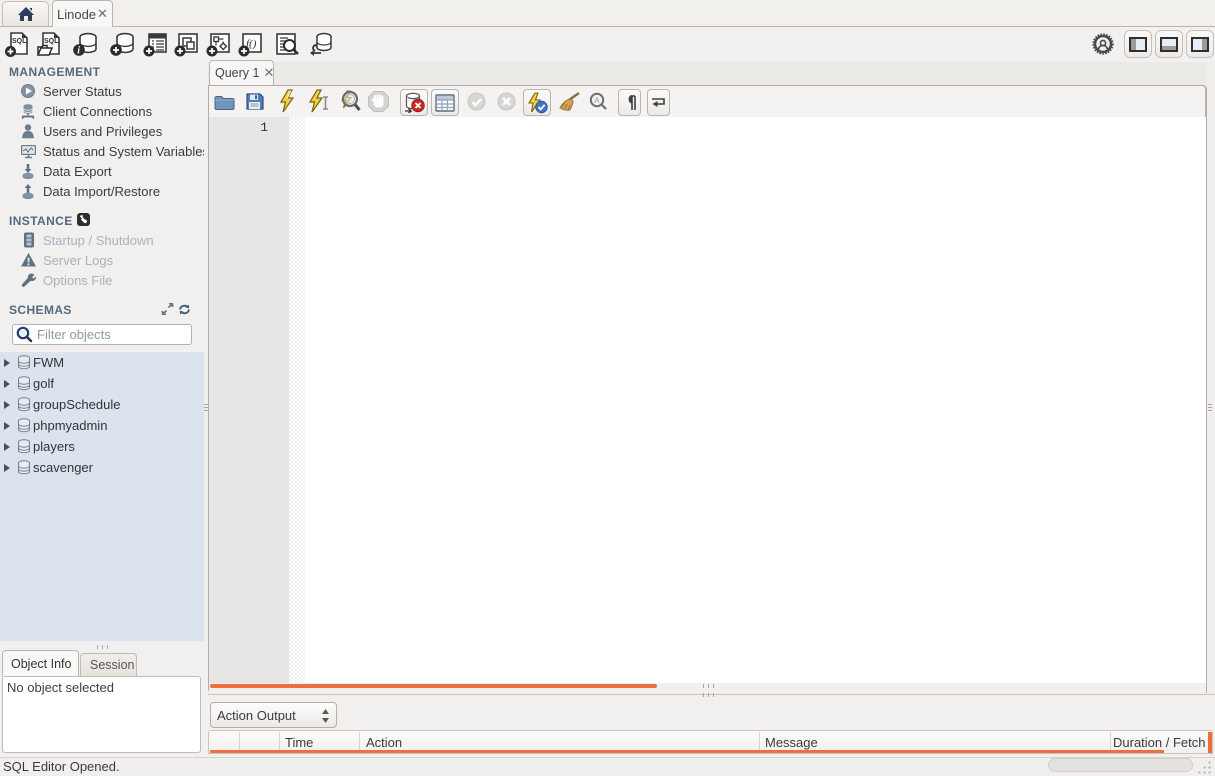 The height and width of the screenshot is (776, 1215). I want to click on svg-text: i, so click(78, 51).